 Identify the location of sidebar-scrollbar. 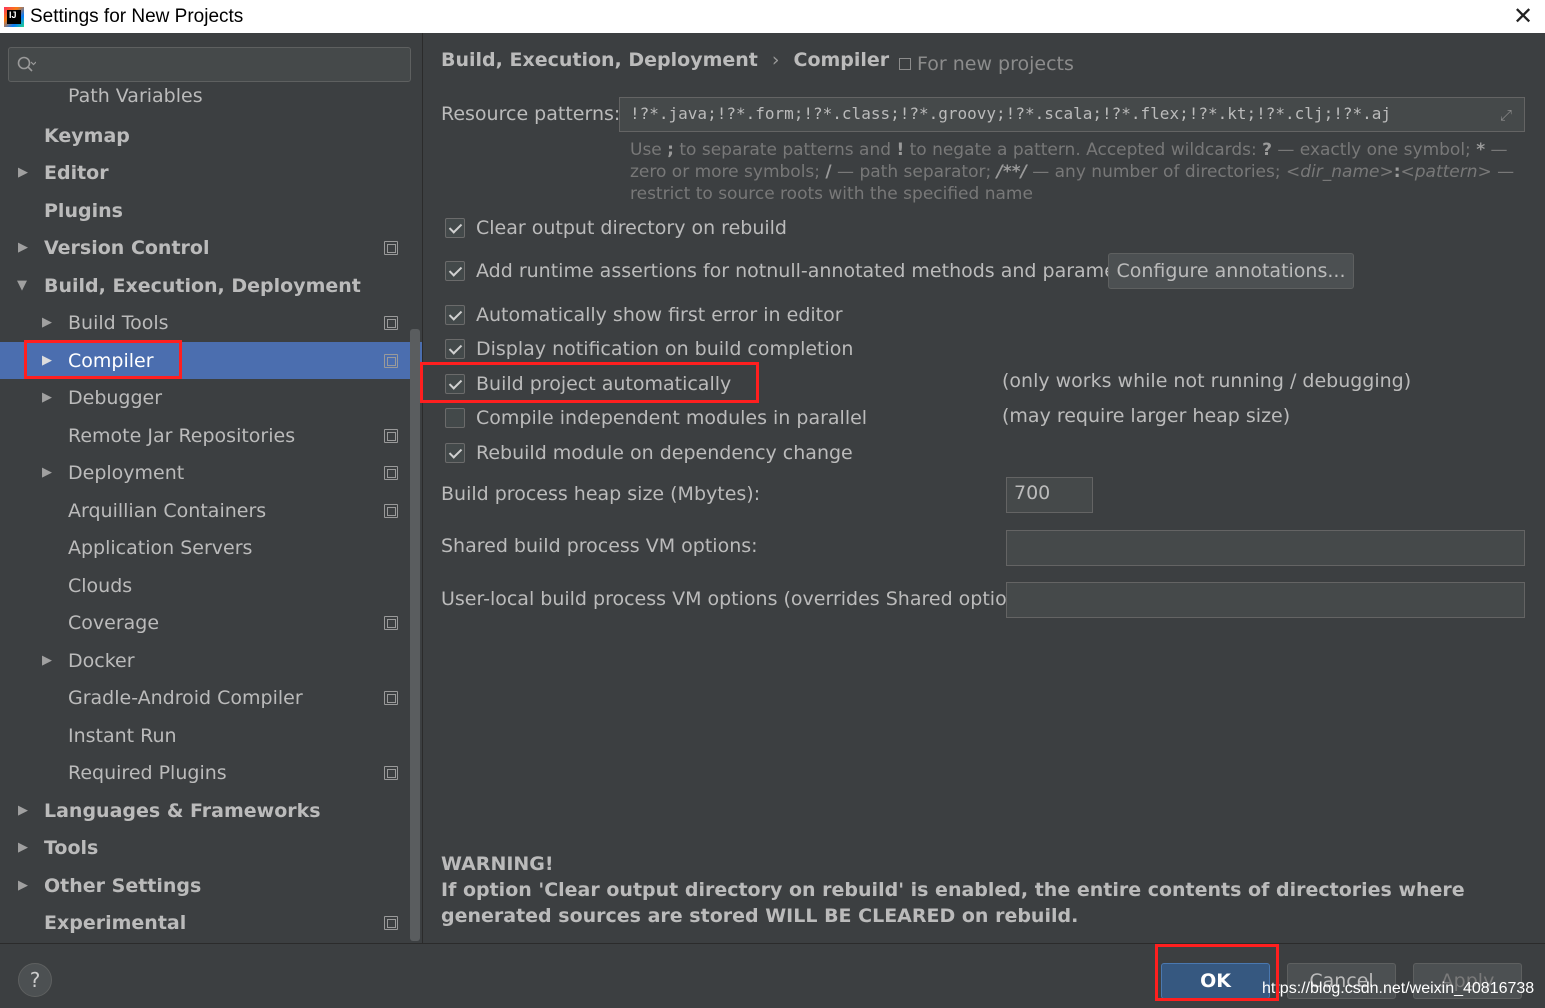
(415, 635).